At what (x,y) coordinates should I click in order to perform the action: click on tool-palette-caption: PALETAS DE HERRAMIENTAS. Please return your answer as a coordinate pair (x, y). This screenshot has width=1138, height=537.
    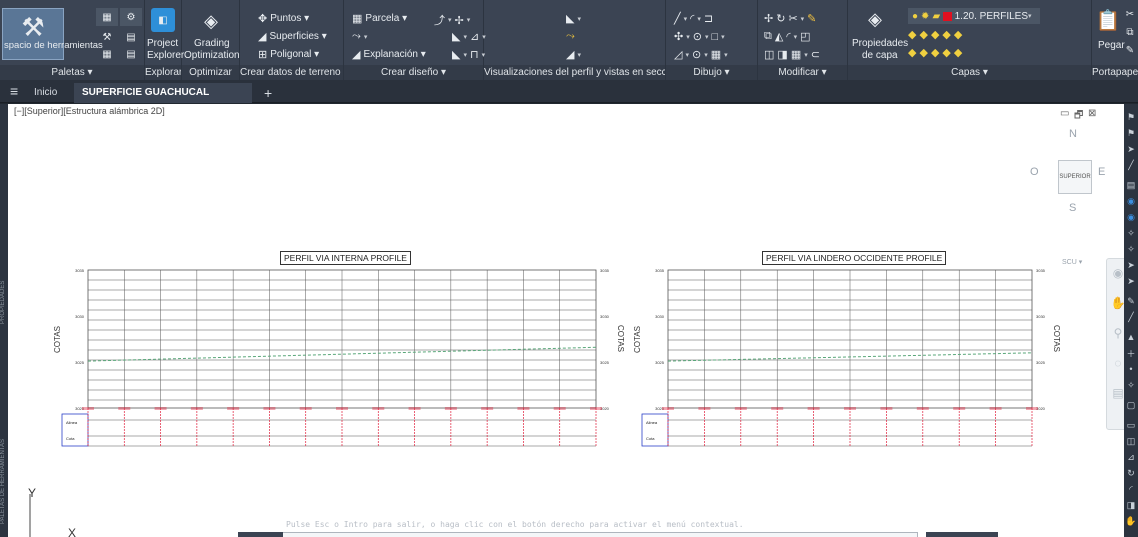
    Looking at the image, I should click on (3, 481).